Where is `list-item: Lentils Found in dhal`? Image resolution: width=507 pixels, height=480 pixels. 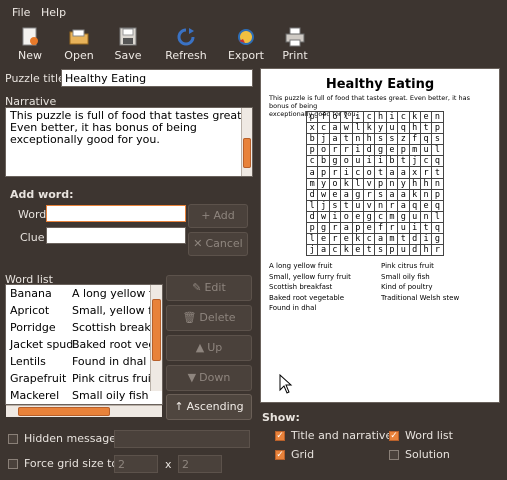
list-item: Lentils Found in dhal is located at coordinates (84, 361).